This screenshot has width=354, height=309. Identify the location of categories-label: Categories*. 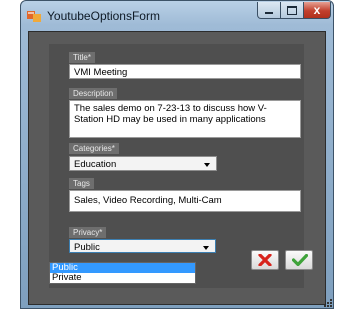
(94, 148).